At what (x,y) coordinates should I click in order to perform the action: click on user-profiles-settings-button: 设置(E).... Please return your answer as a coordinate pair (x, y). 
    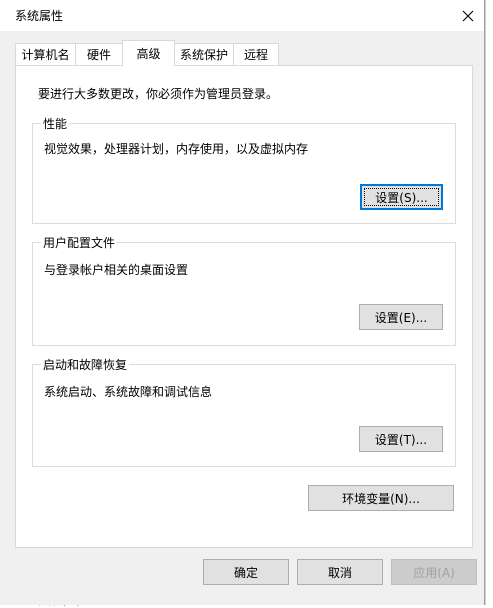
    Looking at the image, I should click on (401, 317).